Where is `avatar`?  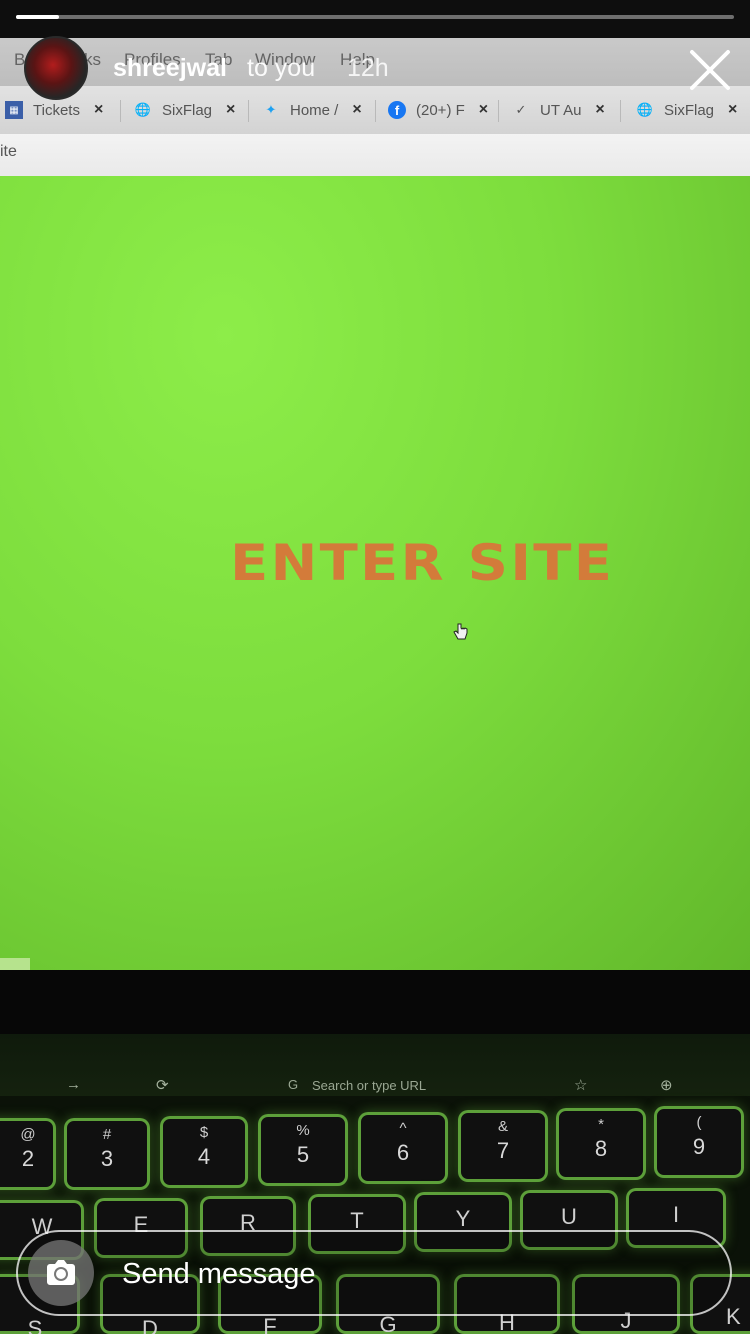 avatar is located at coordinates (56, 68).